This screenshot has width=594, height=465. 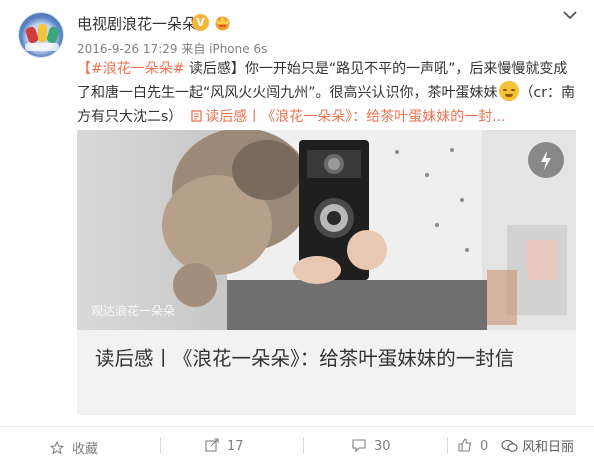 I want to click on favorite-button: 收藏, so click(x=74, y=447).